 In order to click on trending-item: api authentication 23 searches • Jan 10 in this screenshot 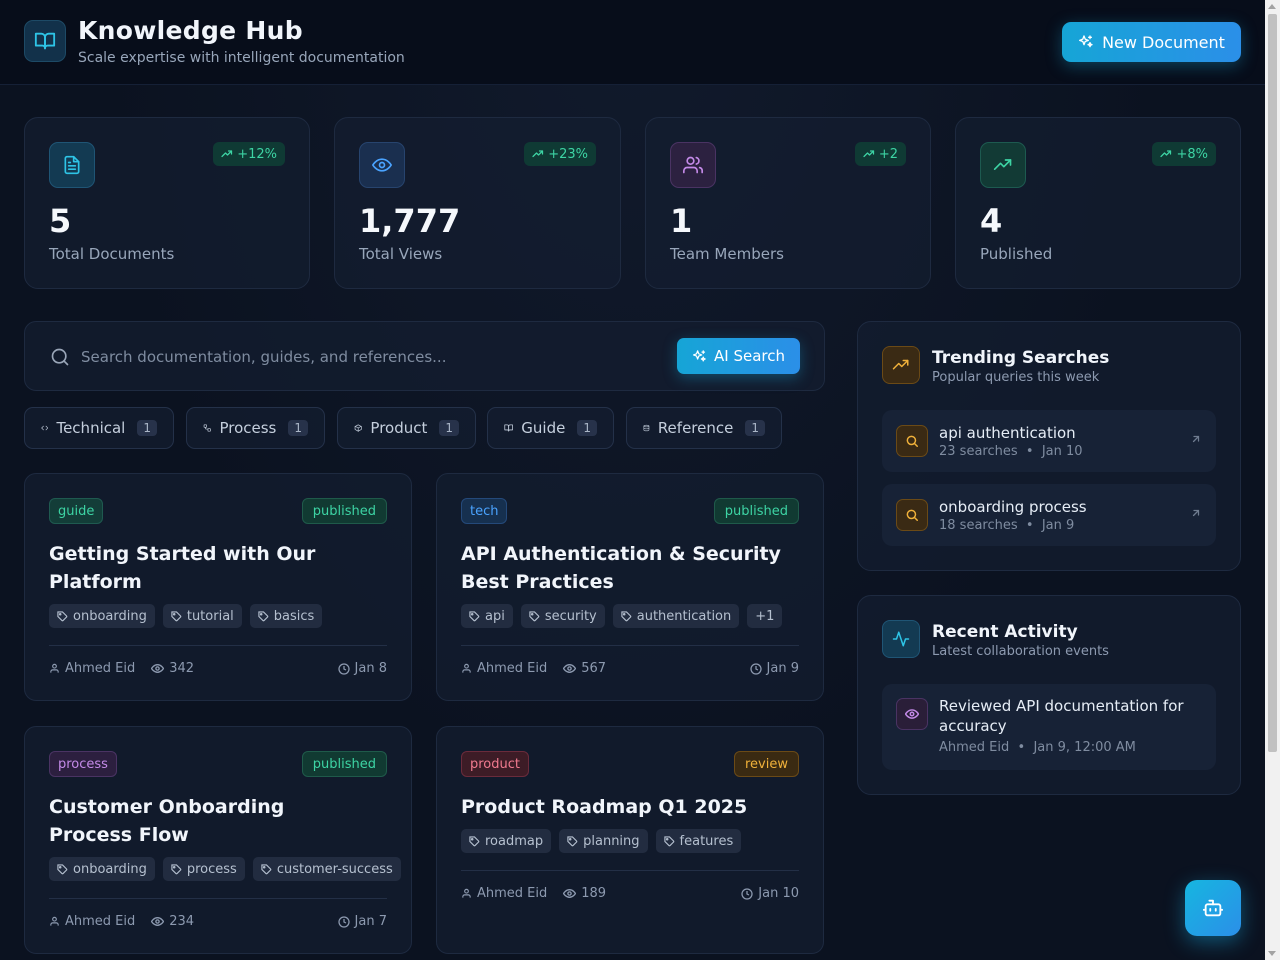, I will do `click(1049, 441)`.